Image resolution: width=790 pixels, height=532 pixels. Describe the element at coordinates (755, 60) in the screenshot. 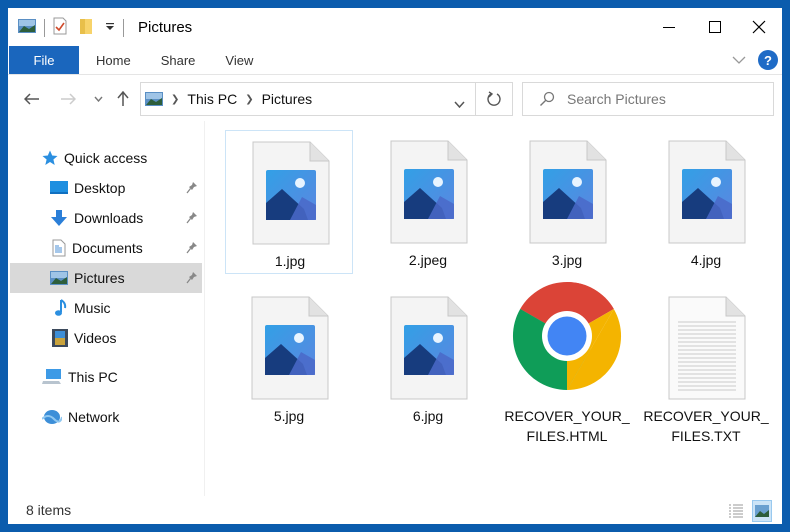

I see `ribbon-right-controls: ?` at that location.